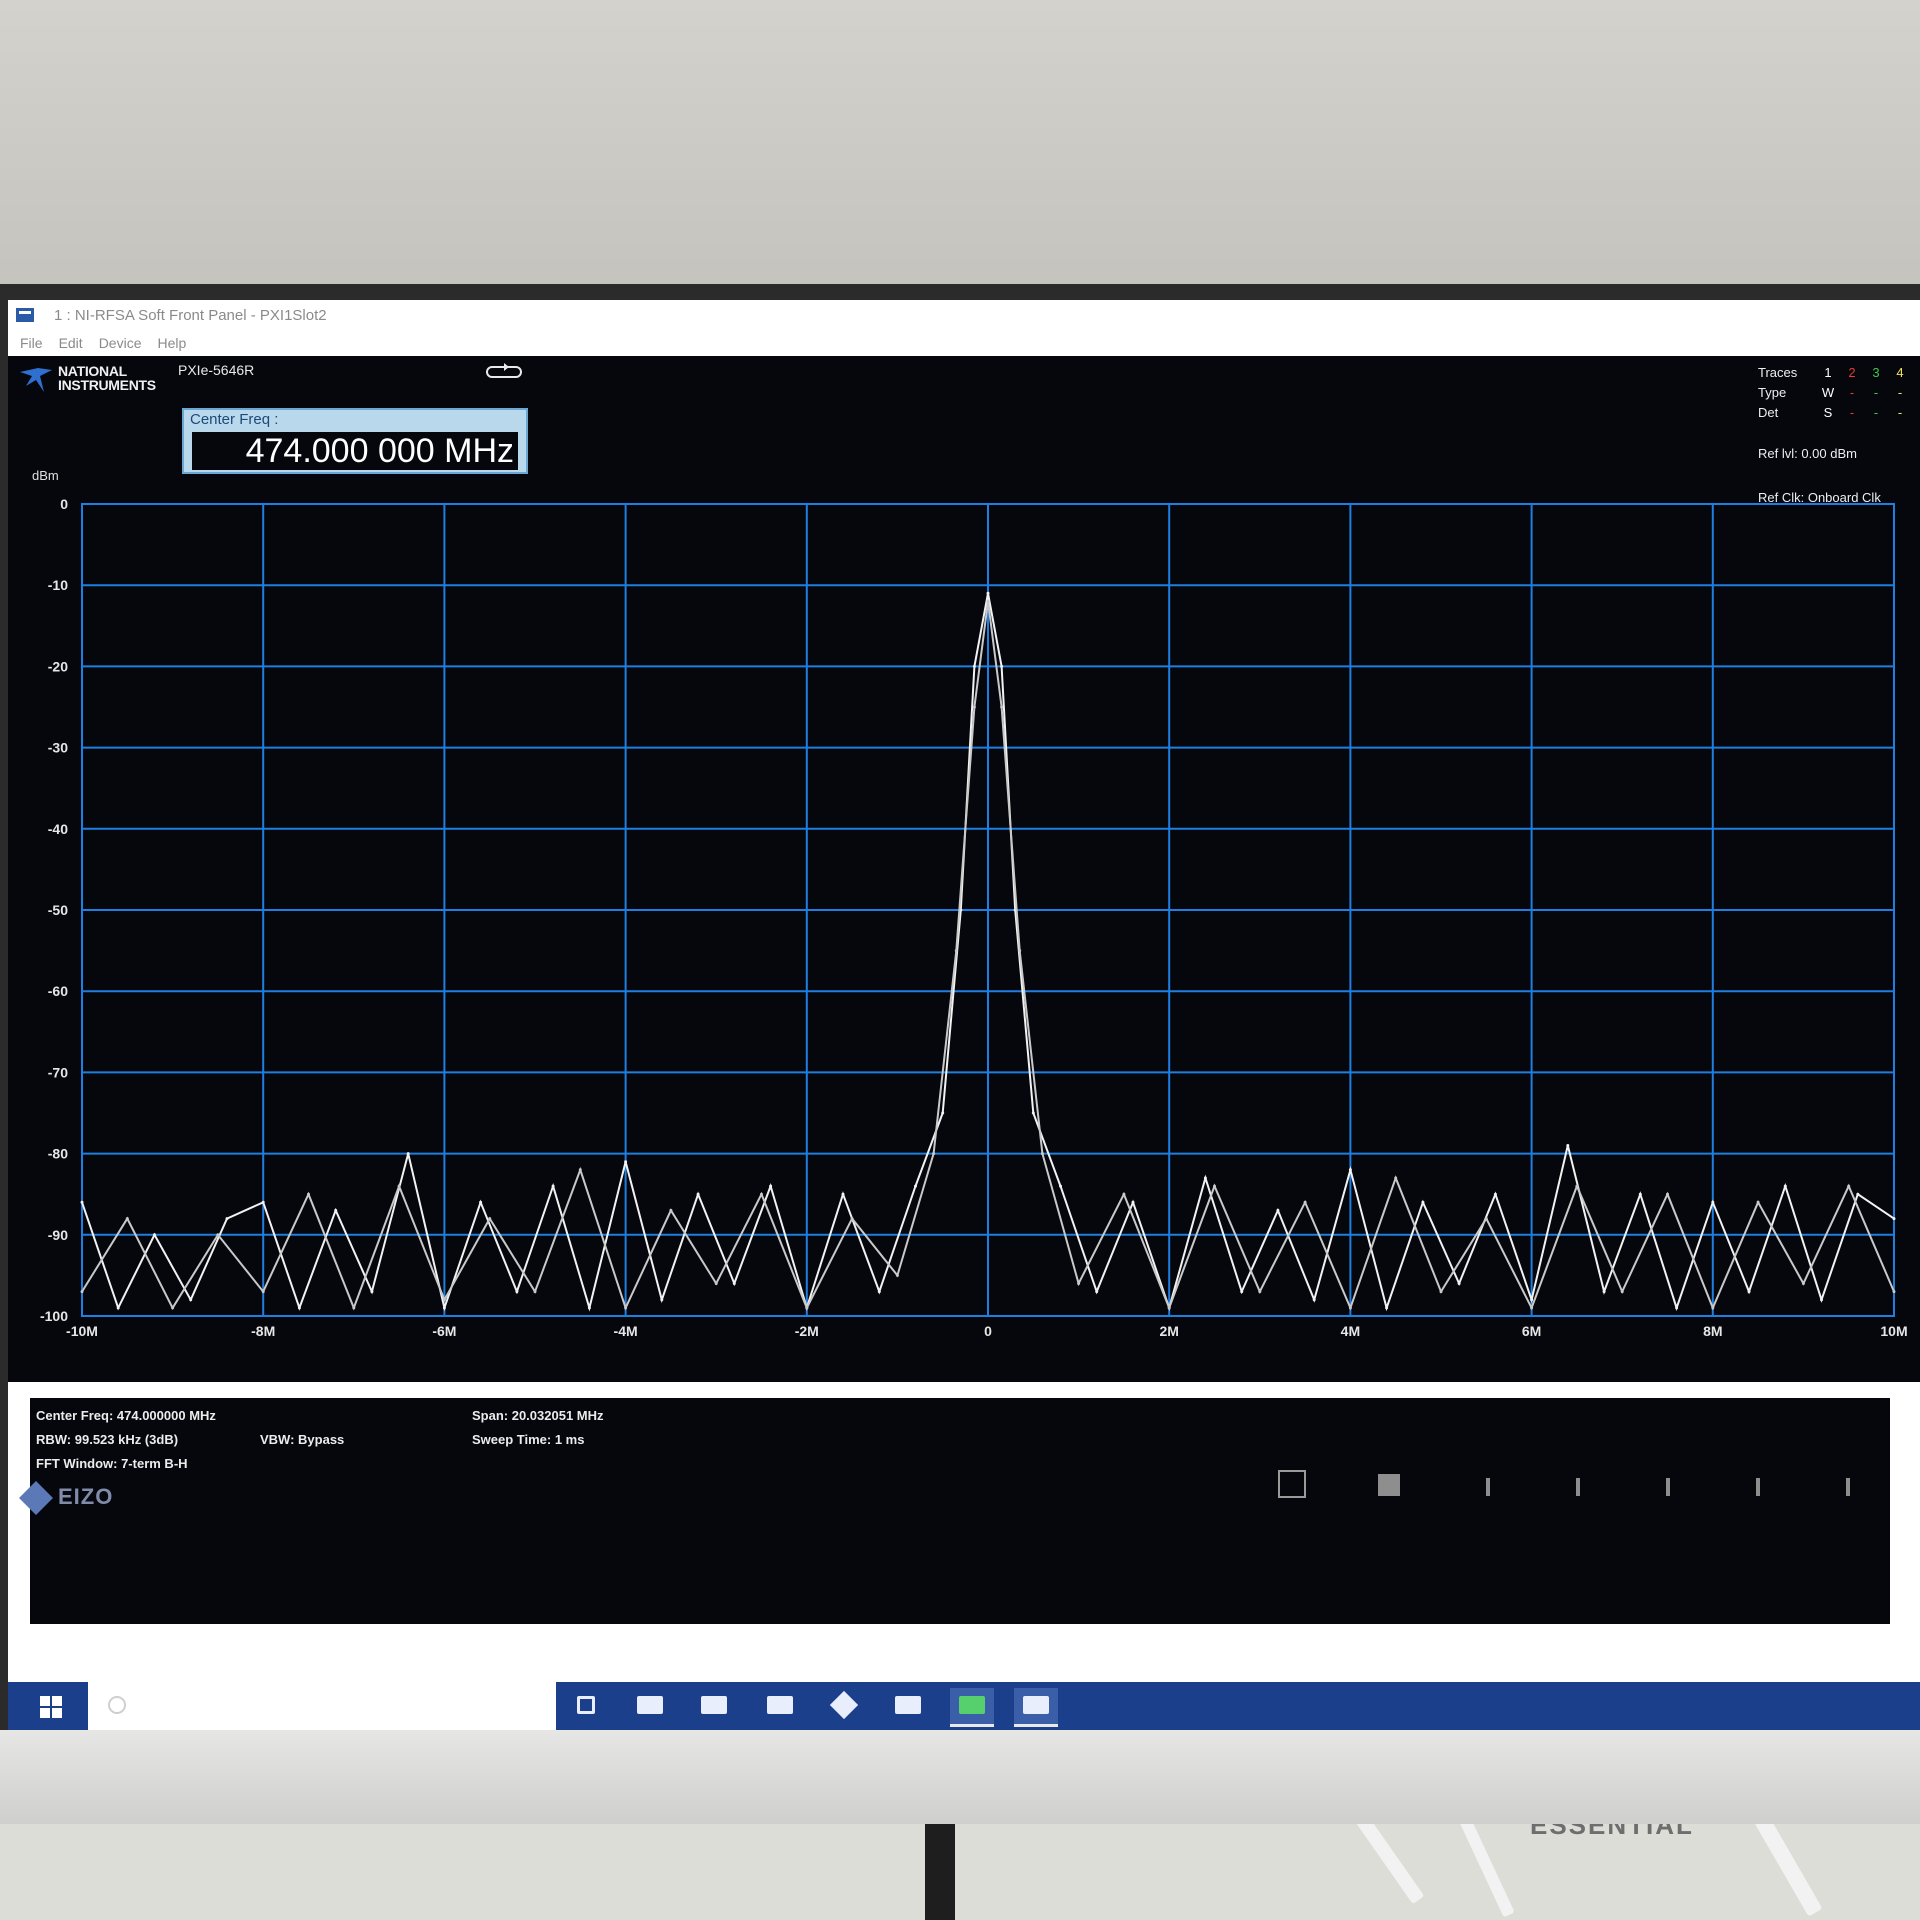 The height and width of the screenshot is (1920, 1920). What do you see at coordinates (190, 315) in the screenshot?
I see `window-title: 1 : NI-RFSA Soft Front Panel - PXI1Slot2` at bounding box center [190, 315].